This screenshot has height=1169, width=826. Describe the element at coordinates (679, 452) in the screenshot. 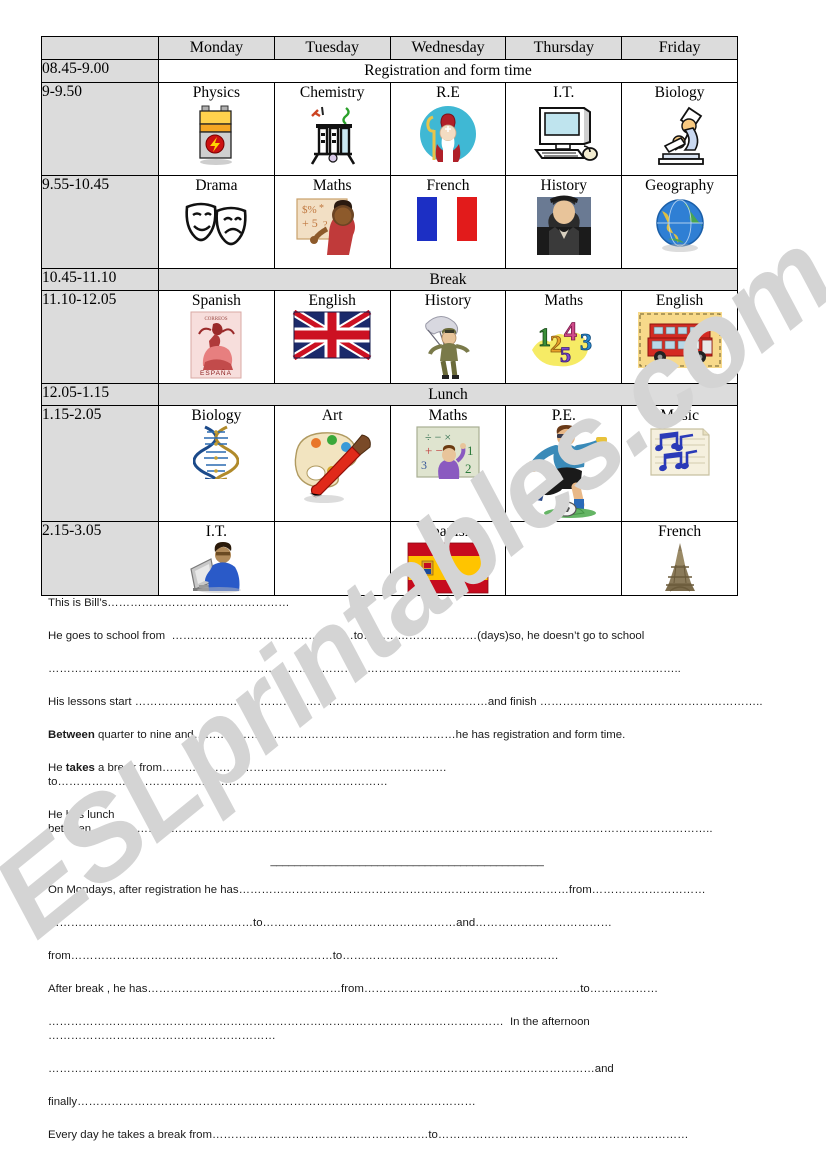

I see `music-notes-icon` at that location.